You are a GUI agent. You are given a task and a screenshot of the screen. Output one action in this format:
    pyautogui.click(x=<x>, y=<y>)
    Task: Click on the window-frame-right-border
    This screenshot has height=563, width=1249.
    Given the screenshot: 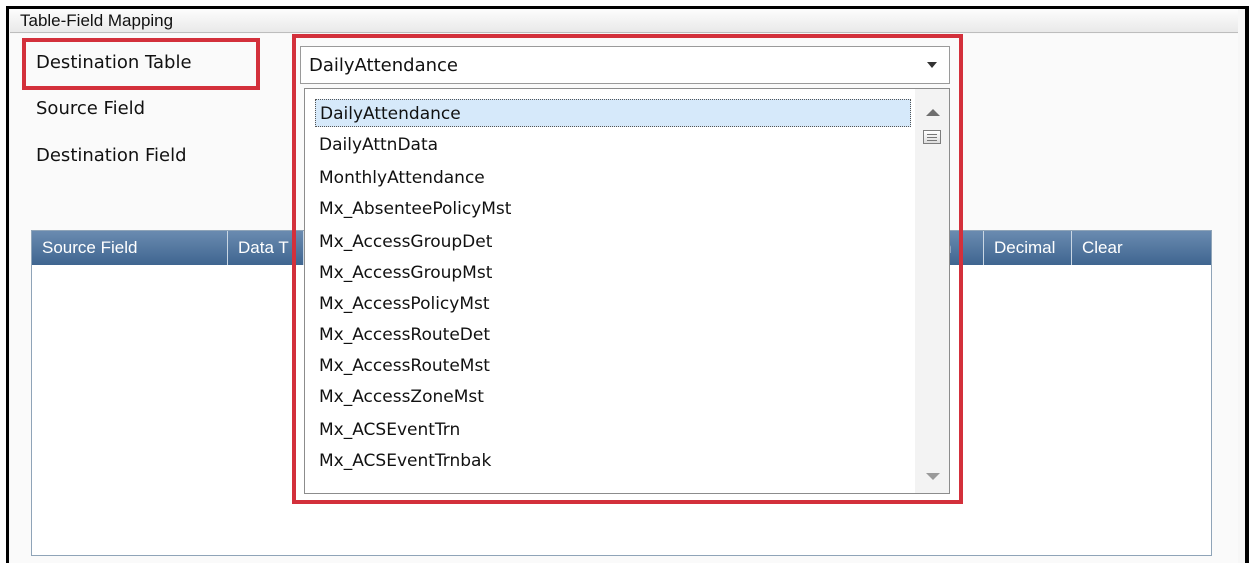 What is the action you would take?
    pyautogui.click(x=1247, y=284)
    